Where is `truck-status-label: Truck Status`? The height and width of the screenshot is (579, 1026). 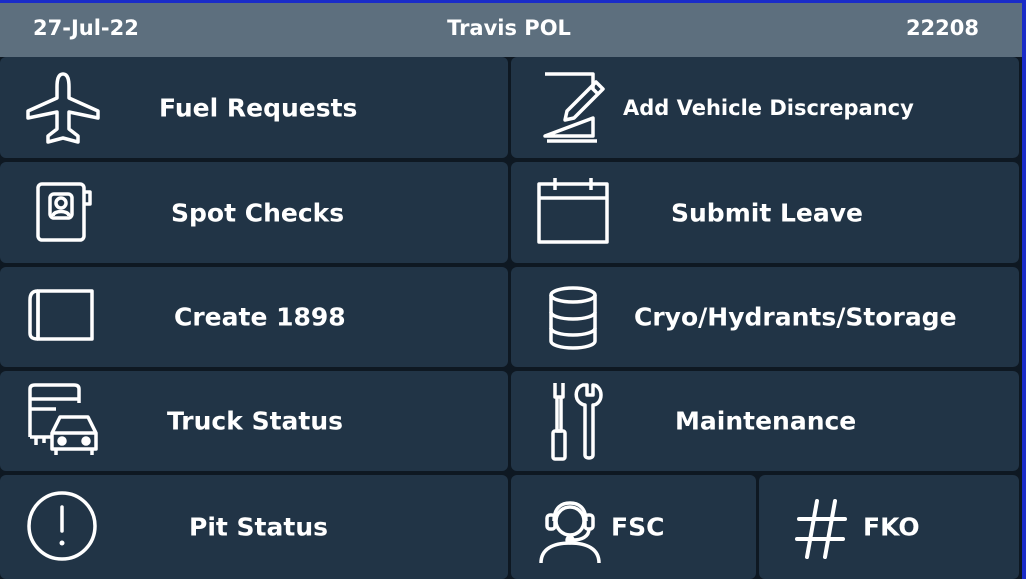
truck-status-label: Truck Status is located at coordinates (255, 421).